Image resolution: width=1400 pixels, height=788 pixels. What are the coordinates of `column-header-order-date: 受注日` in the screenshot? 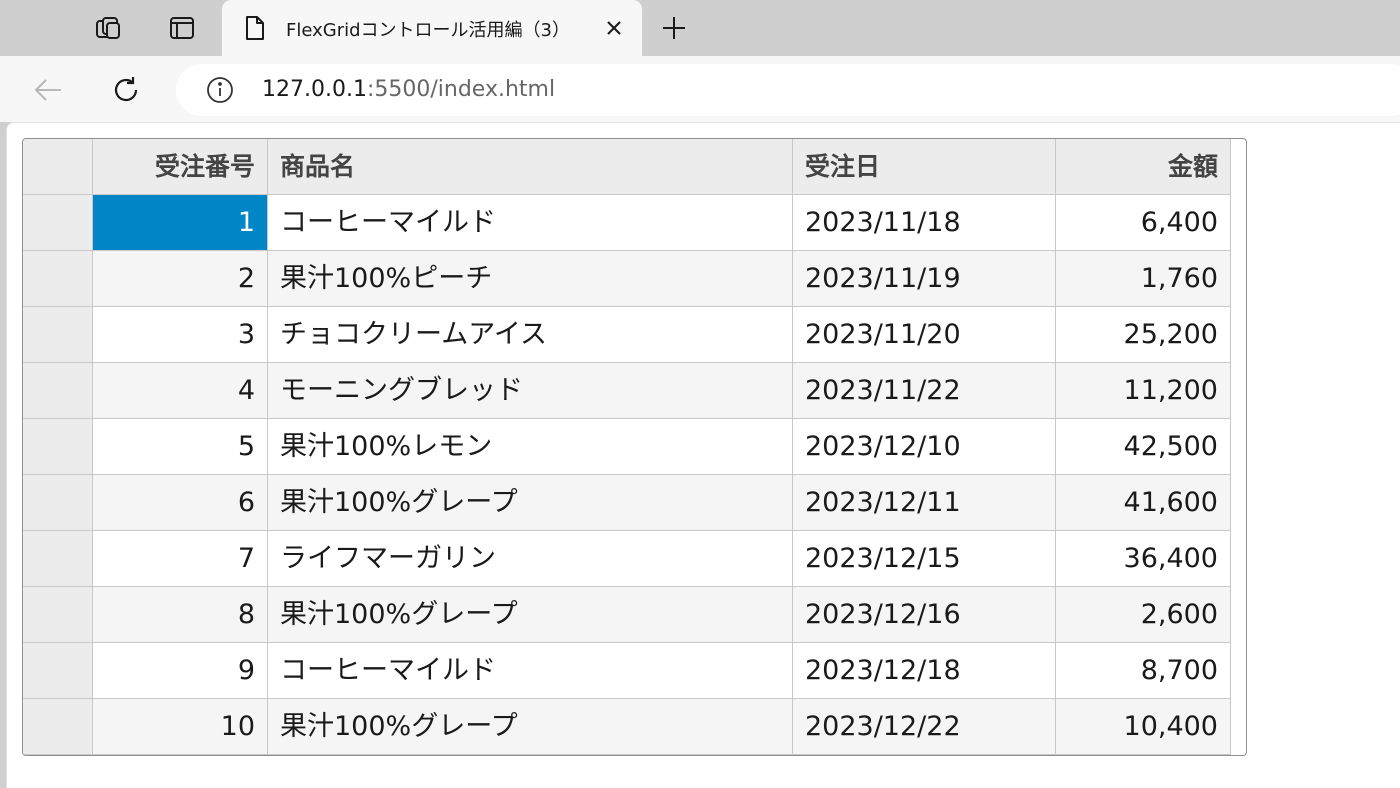 It's located at (924, 167).